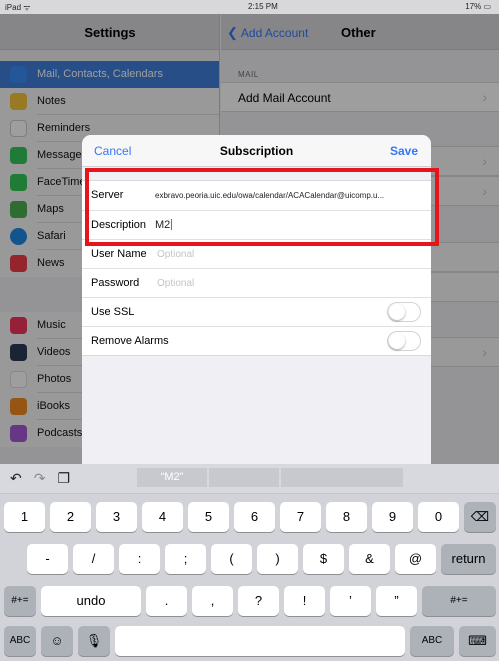 The image size is (499, 661). Describe the element at coordinates (91, 601) in the screenshot. I see `undo-key: undo` at that location.